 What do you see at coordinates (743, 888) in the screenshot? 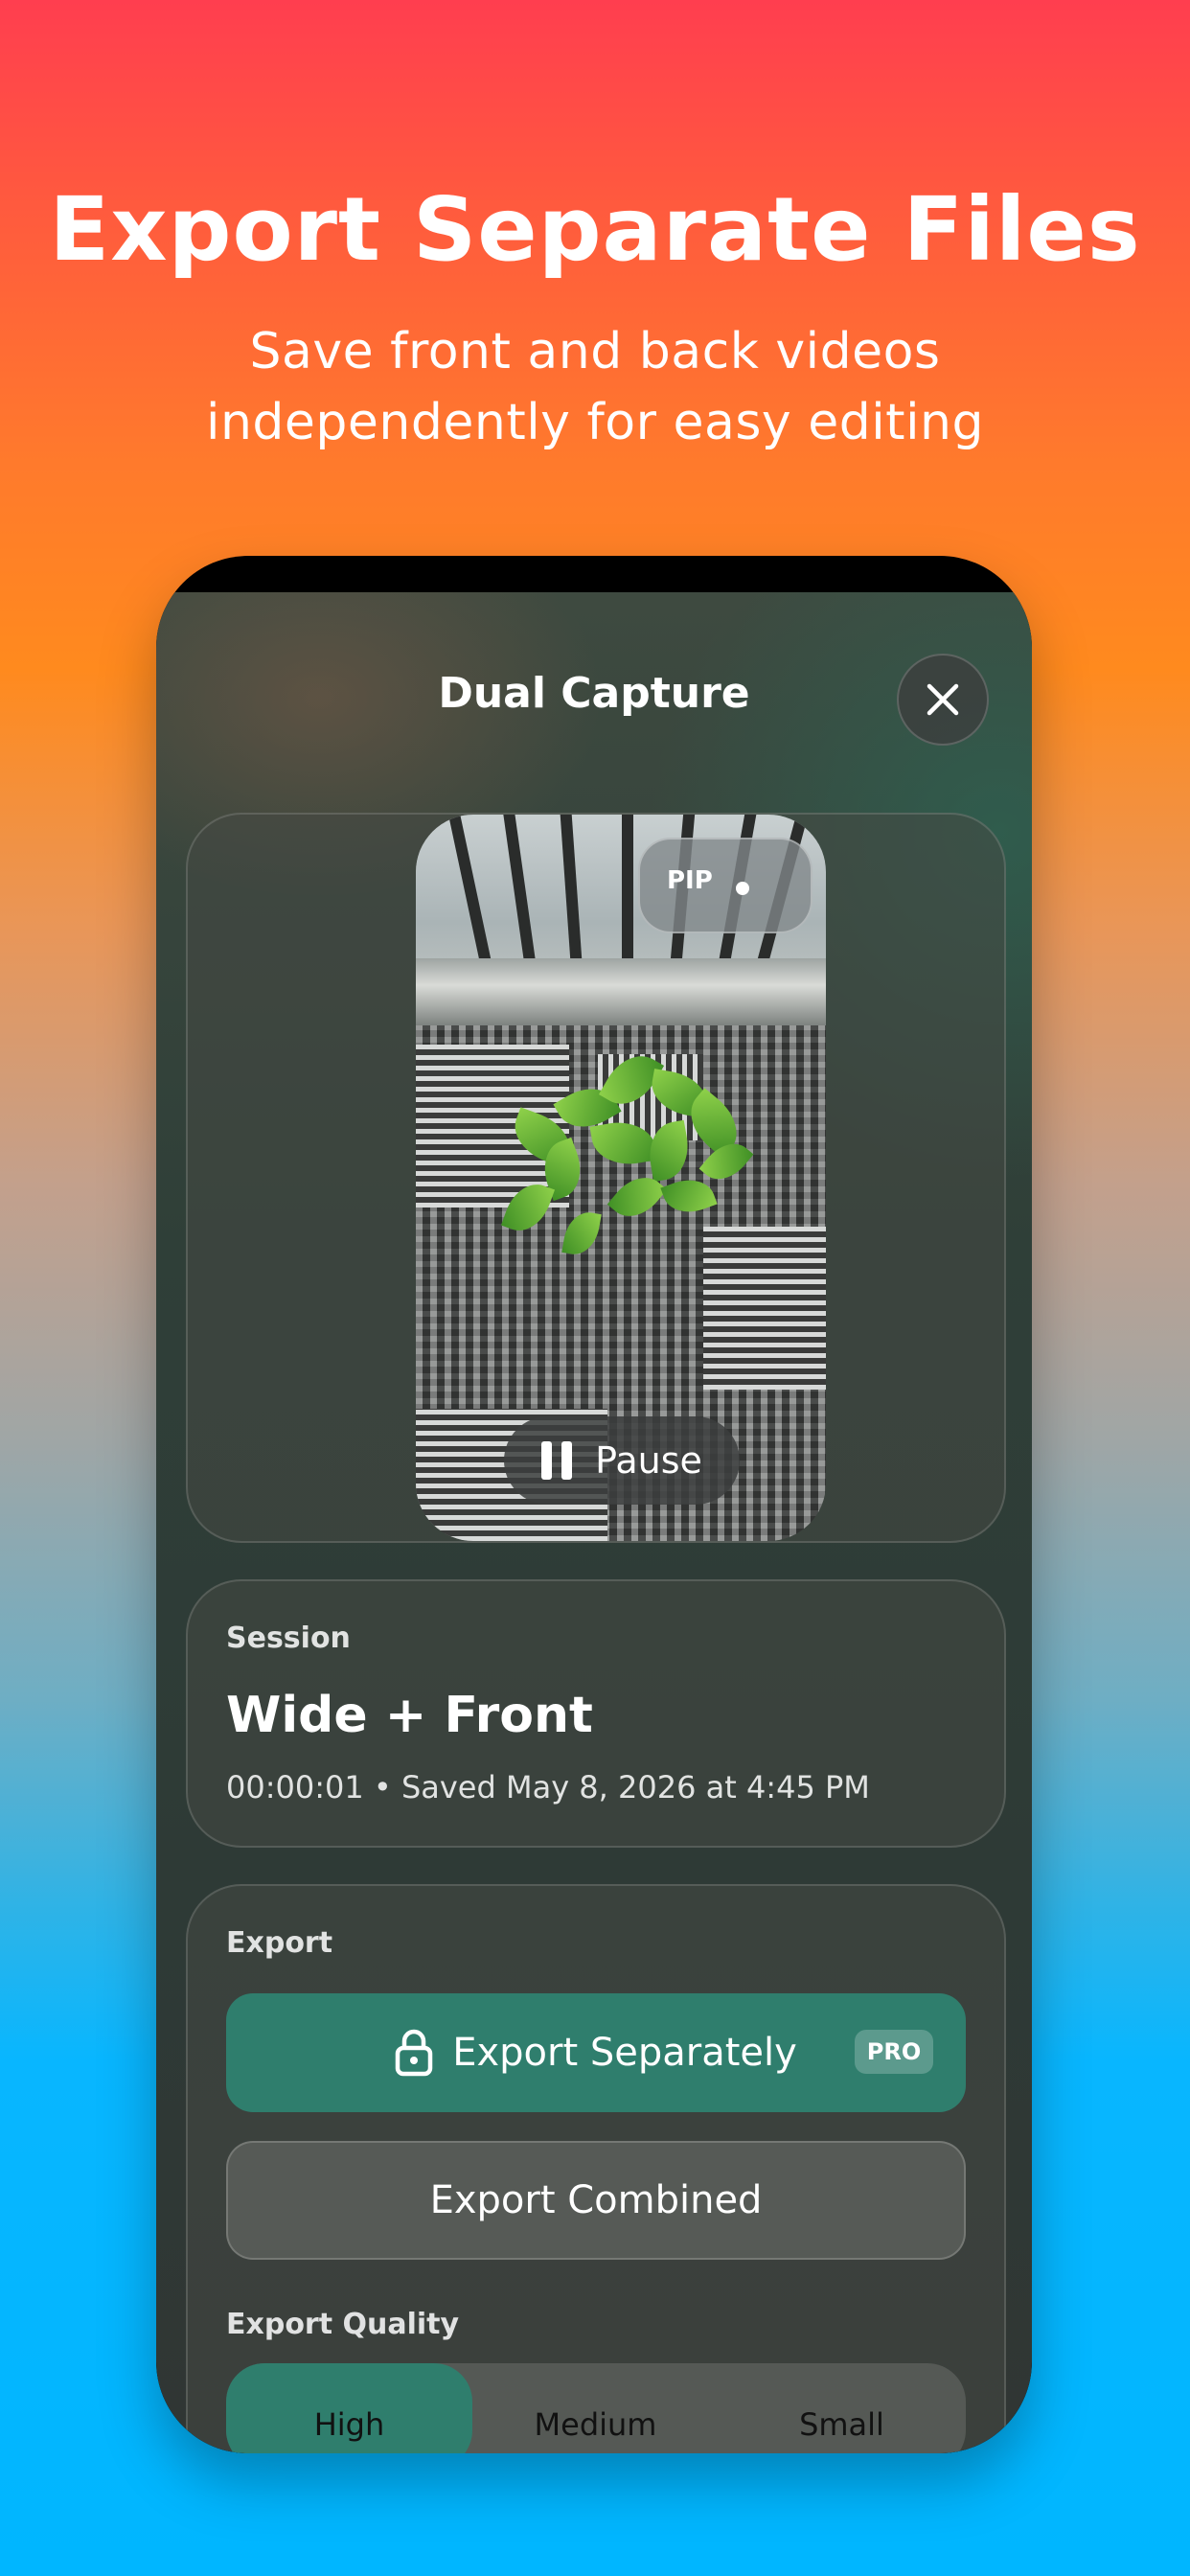
I see `pip-dot-icon` at bounding box center [743, 888].